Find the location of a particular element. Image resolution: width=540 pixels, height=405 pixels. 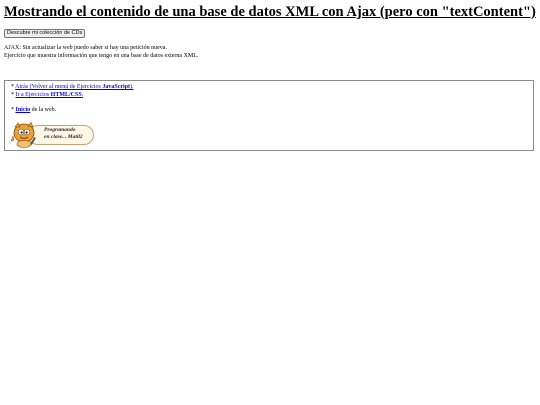

home-link: Inicio is located at coordinates (23, 110).